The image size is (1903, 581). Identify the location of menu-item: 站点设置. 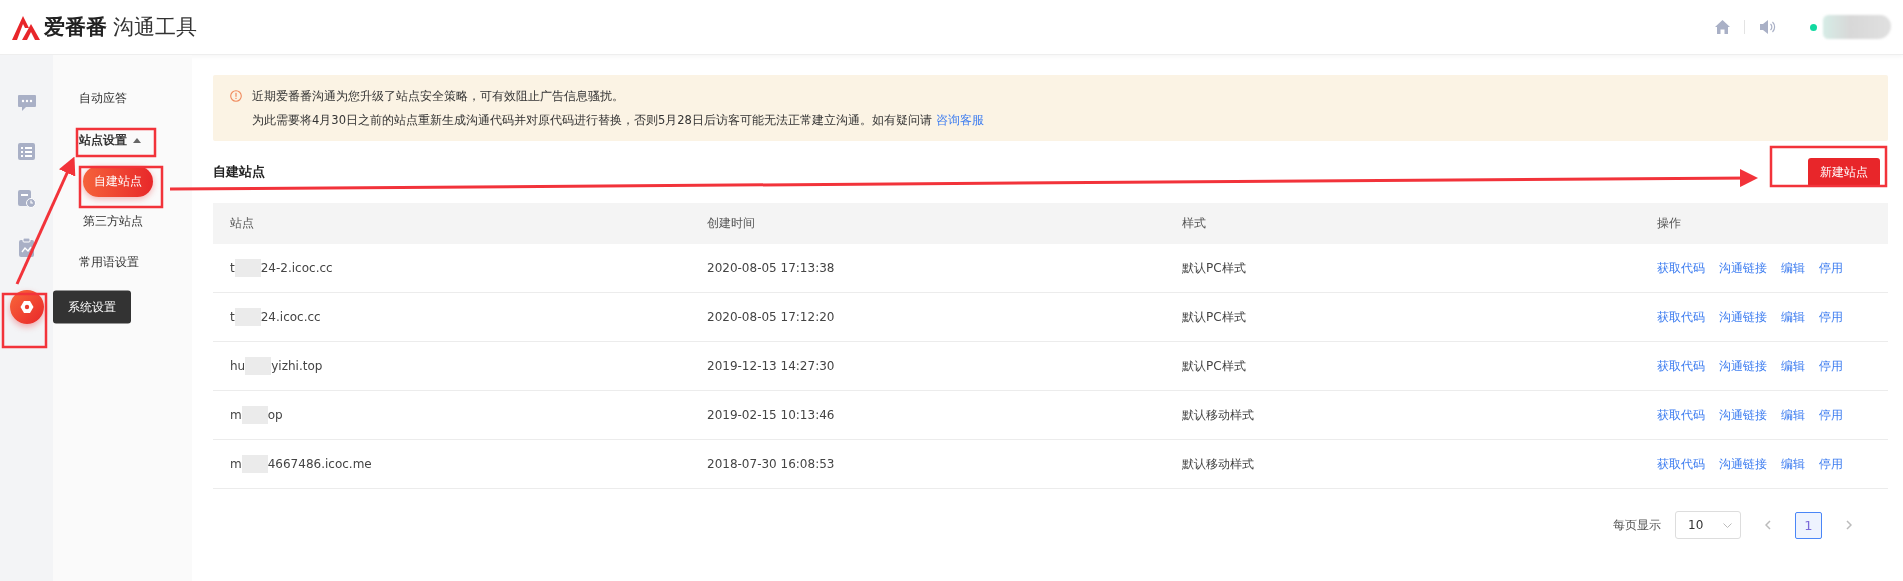
(110, 140).